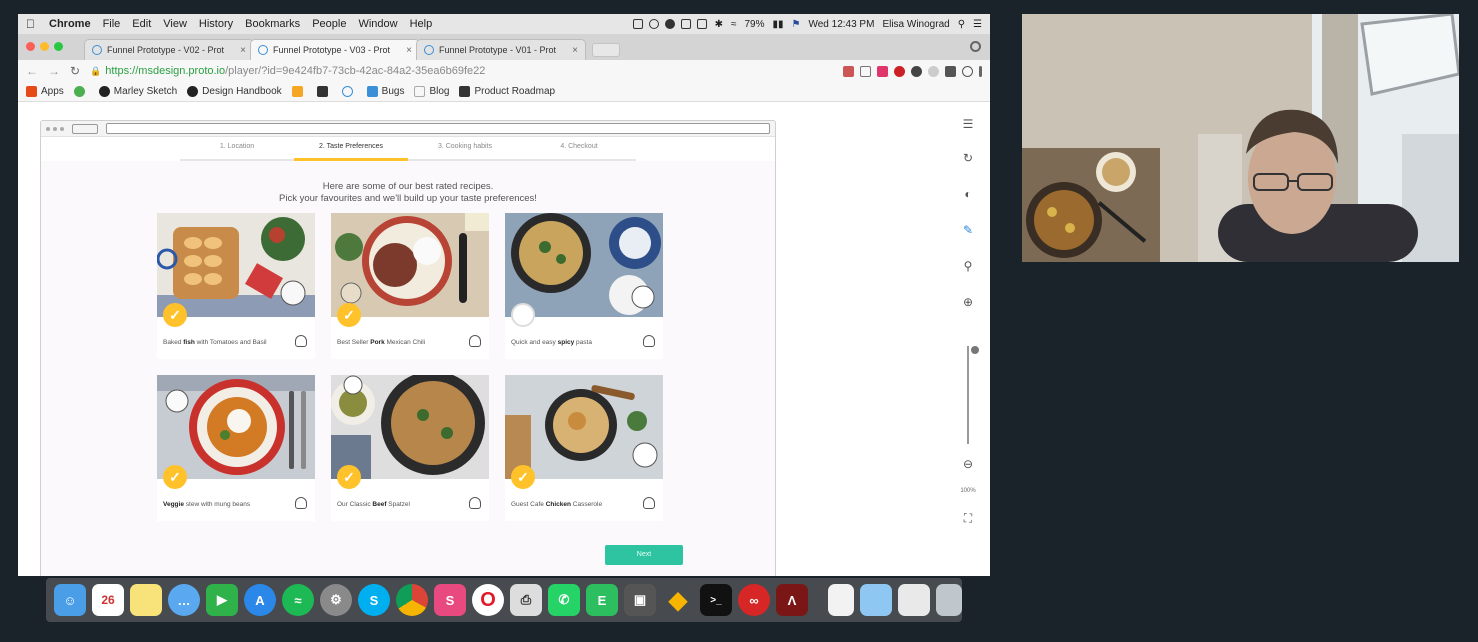 This screenshot has width=1478, height=642. I want to click on close-window-button, so click(30, 46).